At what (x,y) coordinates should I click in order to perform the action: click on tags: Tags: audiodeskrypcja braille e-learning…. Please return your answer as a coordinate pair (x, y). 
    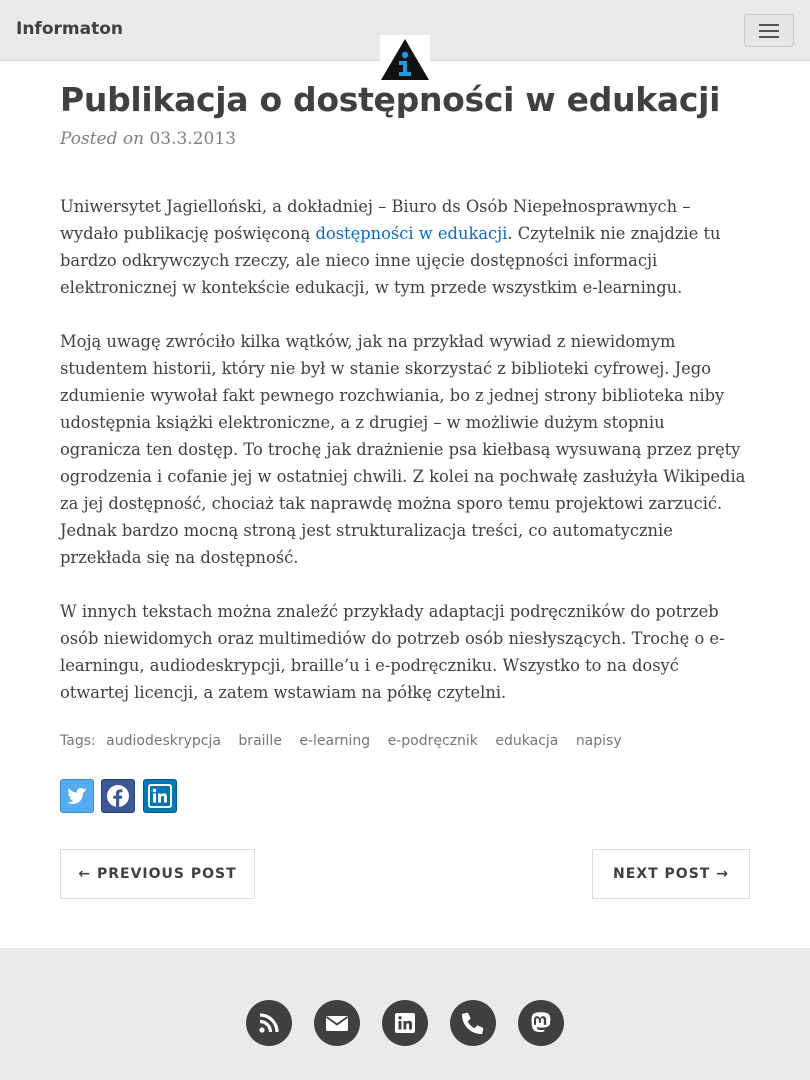
    Looking at the image, I should click on (405, 741).